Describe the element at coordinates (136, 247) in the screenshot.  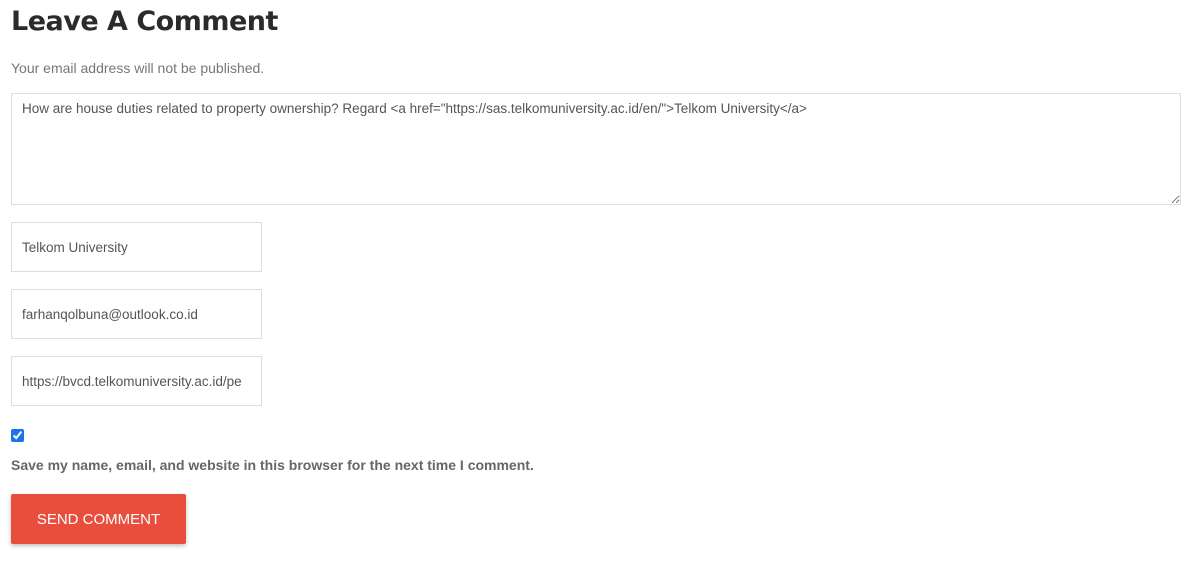
I see `name-field` at that location.